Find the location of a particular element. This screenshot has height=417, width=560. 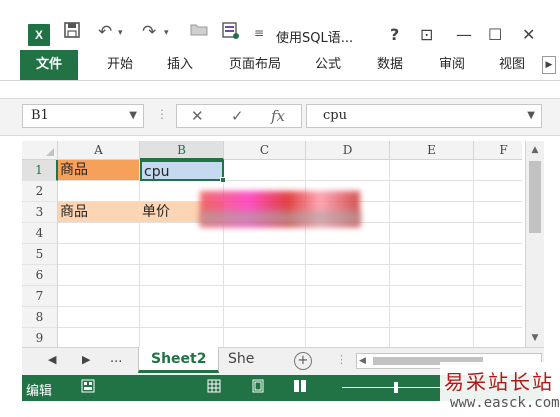

row-header-3: 3 is located at coordinates (40, 212).